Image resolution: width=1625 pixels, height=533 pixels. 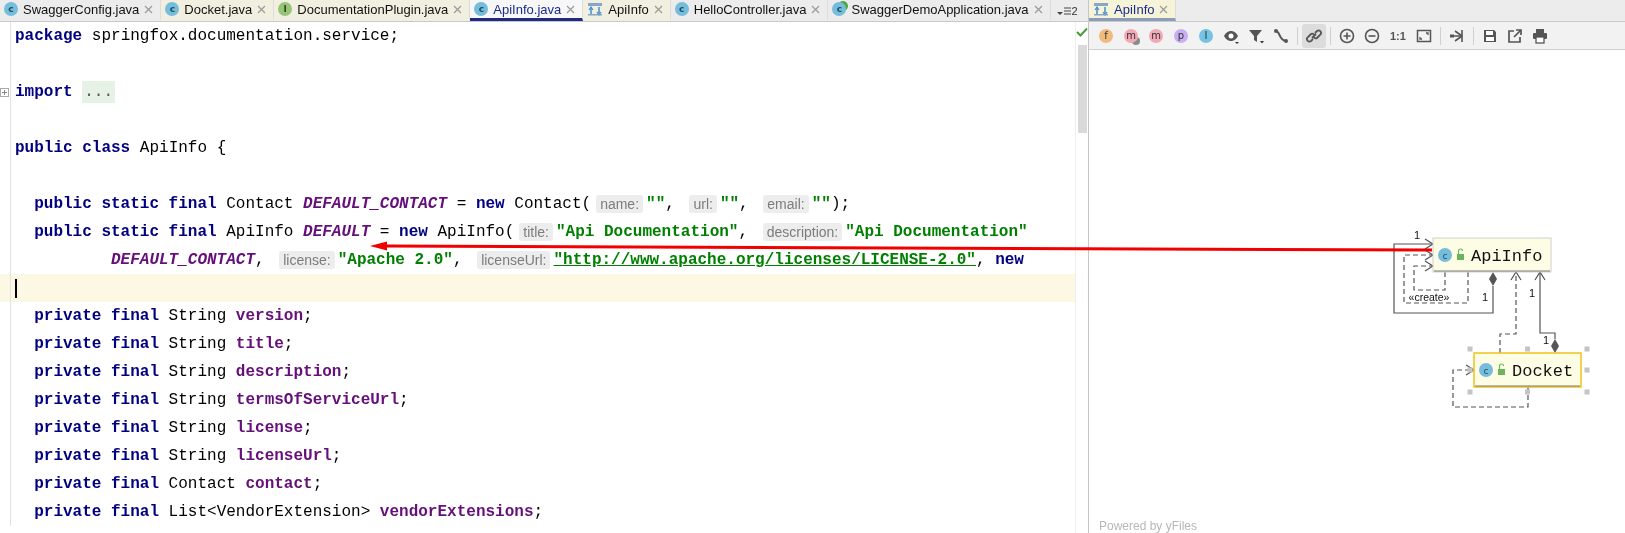 What do you see at coordinates (207, 36) in the screenshot?
I see `code-text: package springfox.documentation.service;` at bounding box center [207, 36].